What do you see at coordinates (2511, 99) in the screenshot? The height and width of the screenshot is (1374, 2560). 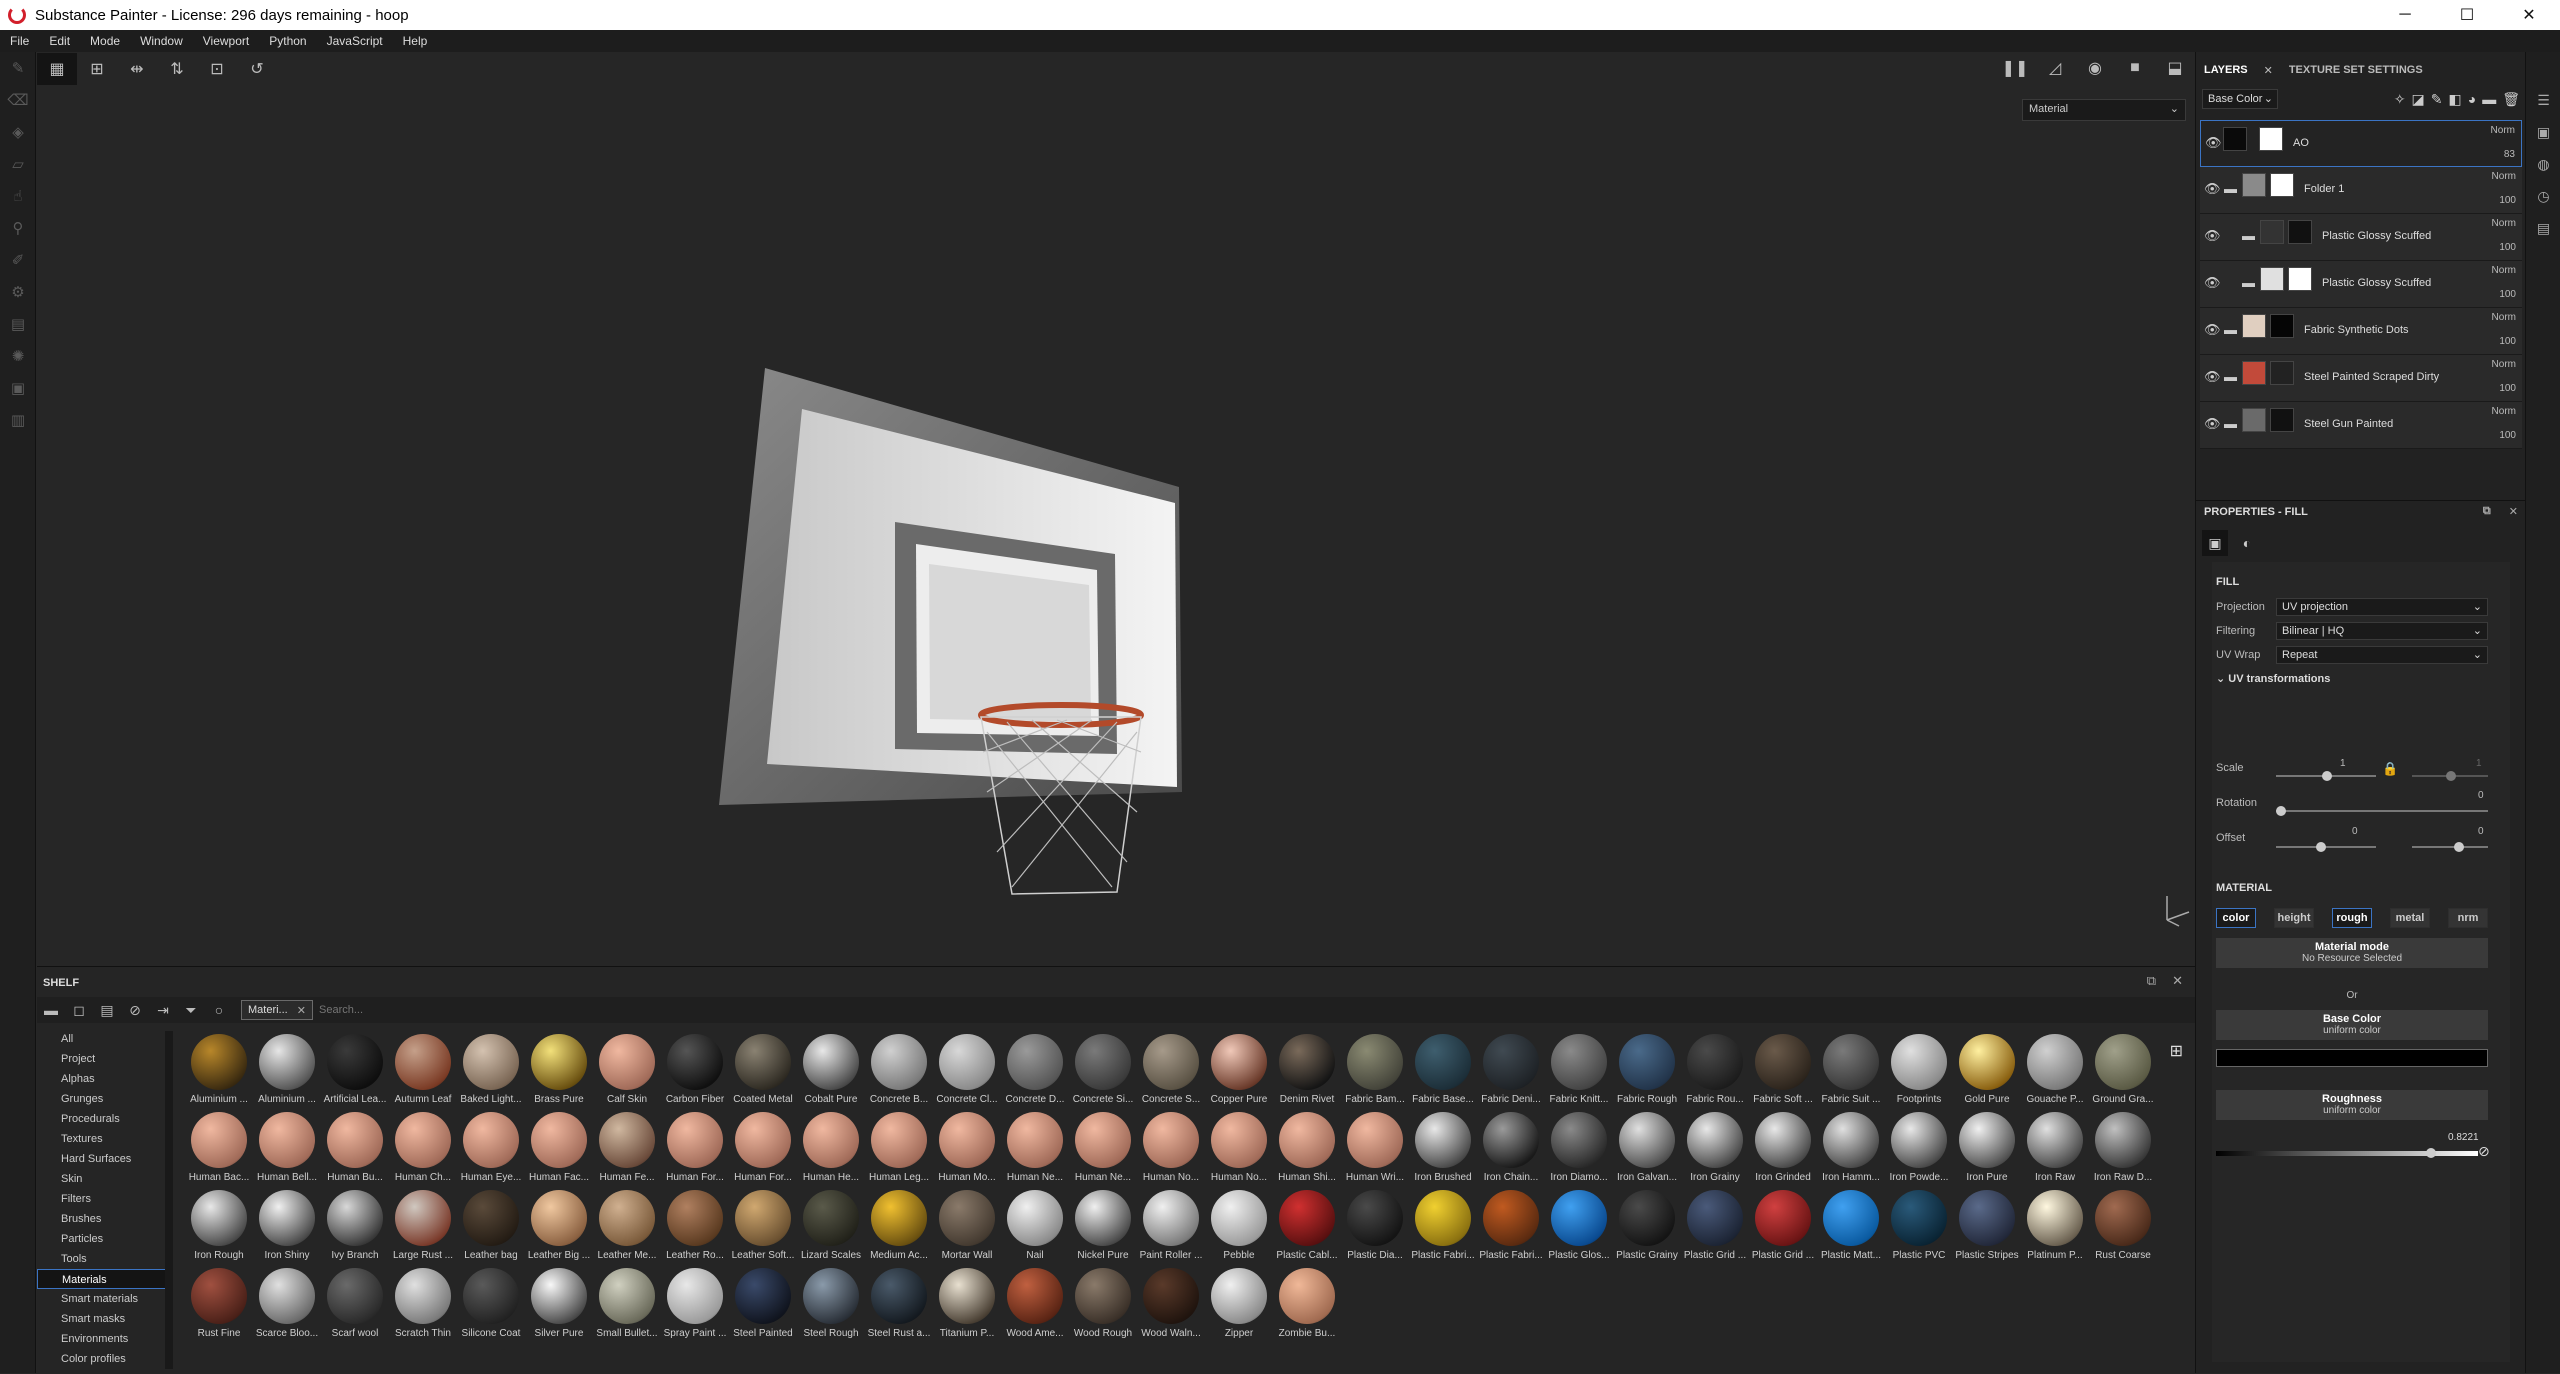 I see `delete-layer-icon: 🗑` at bounding box center [2511, 99].